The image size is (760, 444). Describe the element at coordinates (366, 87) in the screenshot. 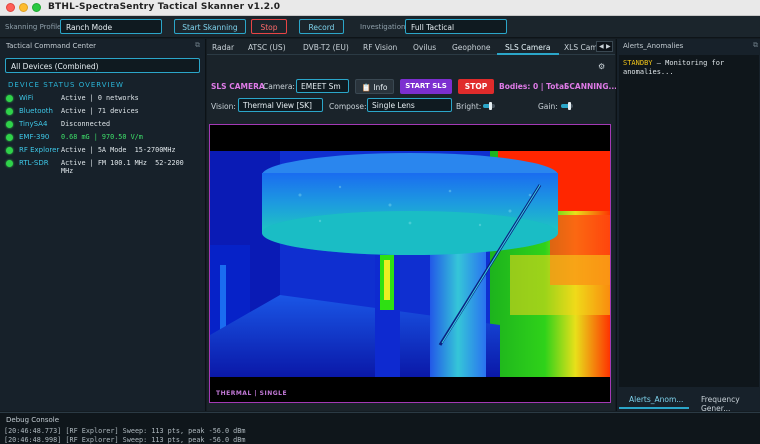

I see `info-icon: 📋` at that location.